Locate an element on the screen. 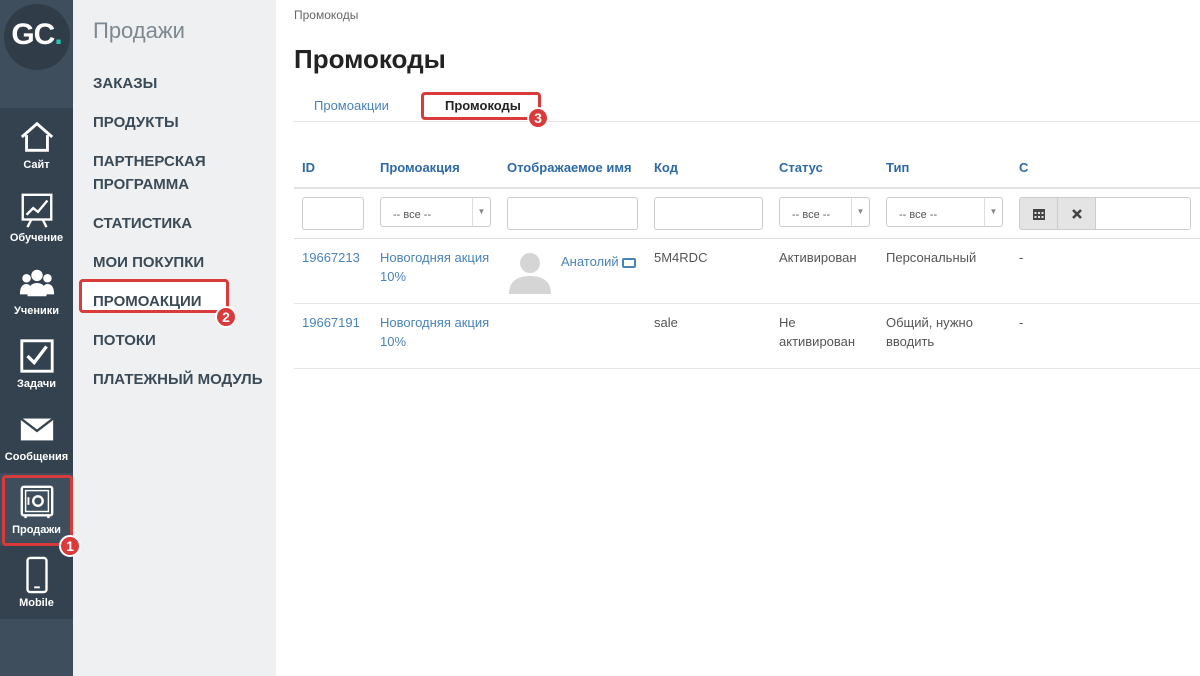 This screenshot has width=1200, height=676. submenu-item-streams: ПОТОКИ is located at coordinates (180, 348).